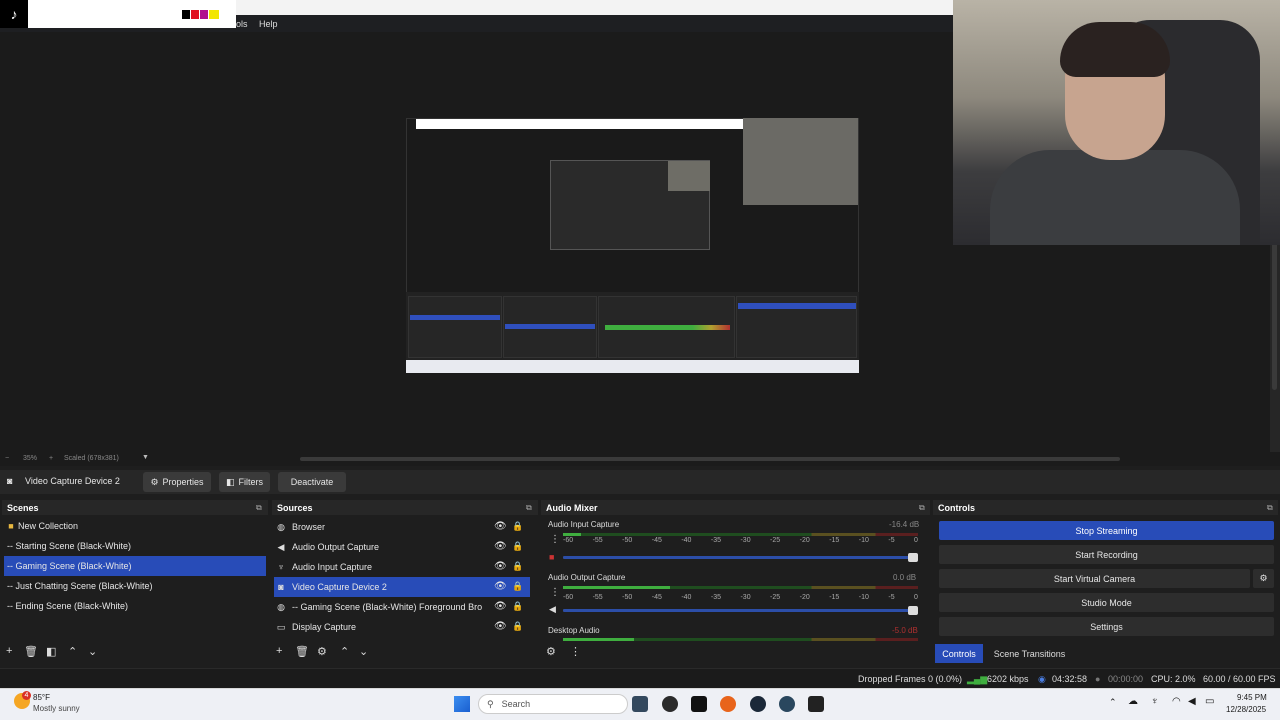 The height and width of the screenshot is (720, 1280). I want to click on remove-source-icon: 🗑, so click(302, 654).